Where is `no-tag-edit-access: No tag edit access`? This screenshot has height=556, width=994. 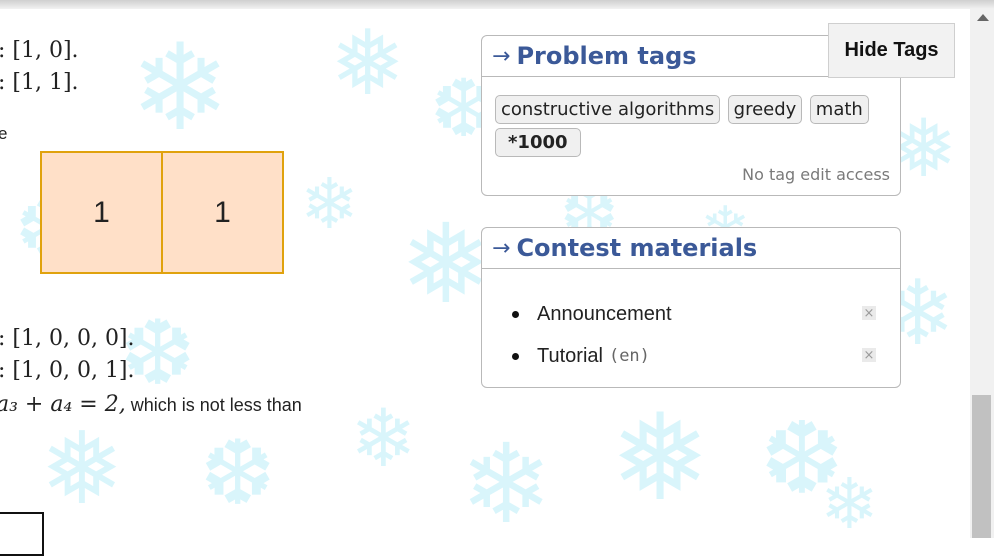 no-tag-edit-access: No tag edit access is located at coordinates (816, 174).